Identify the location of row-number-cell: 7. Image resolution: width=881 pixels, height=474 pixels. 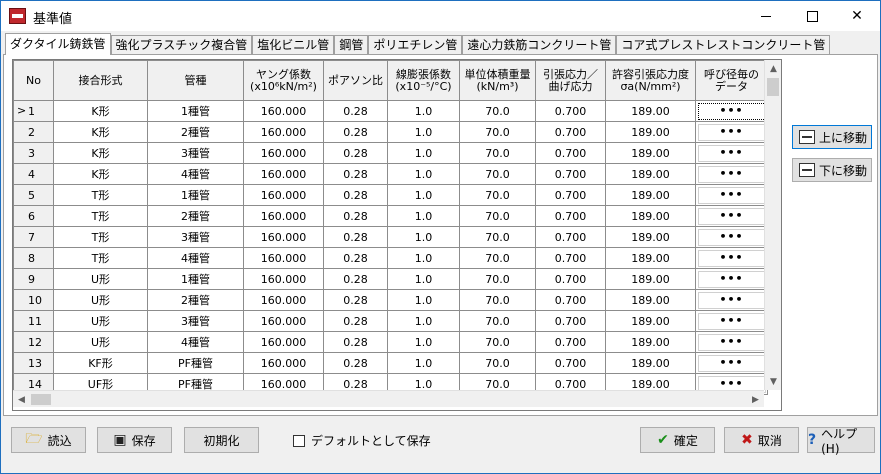
(33, 237).